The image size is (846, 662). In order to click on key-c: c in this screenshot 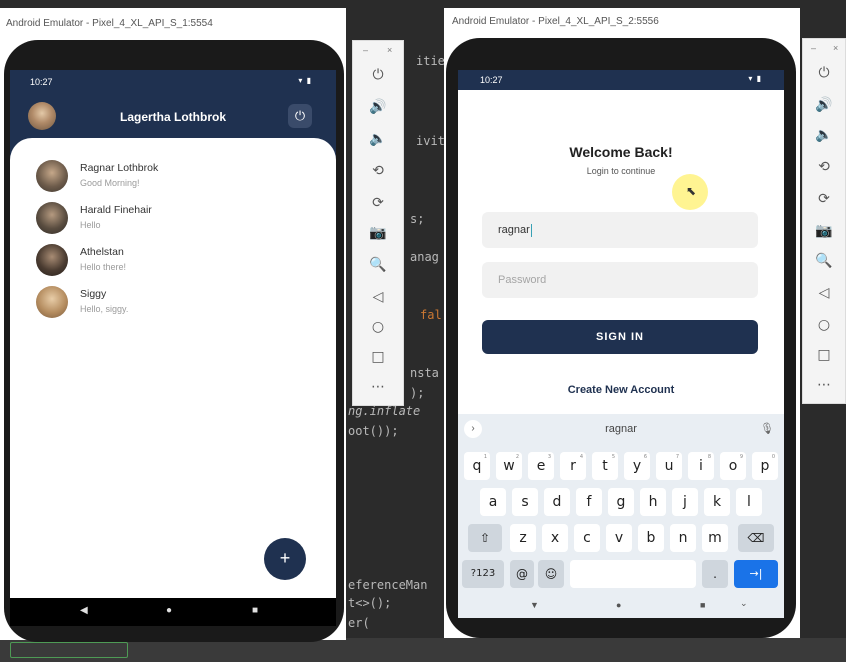, I will do `click(587, 538)`.